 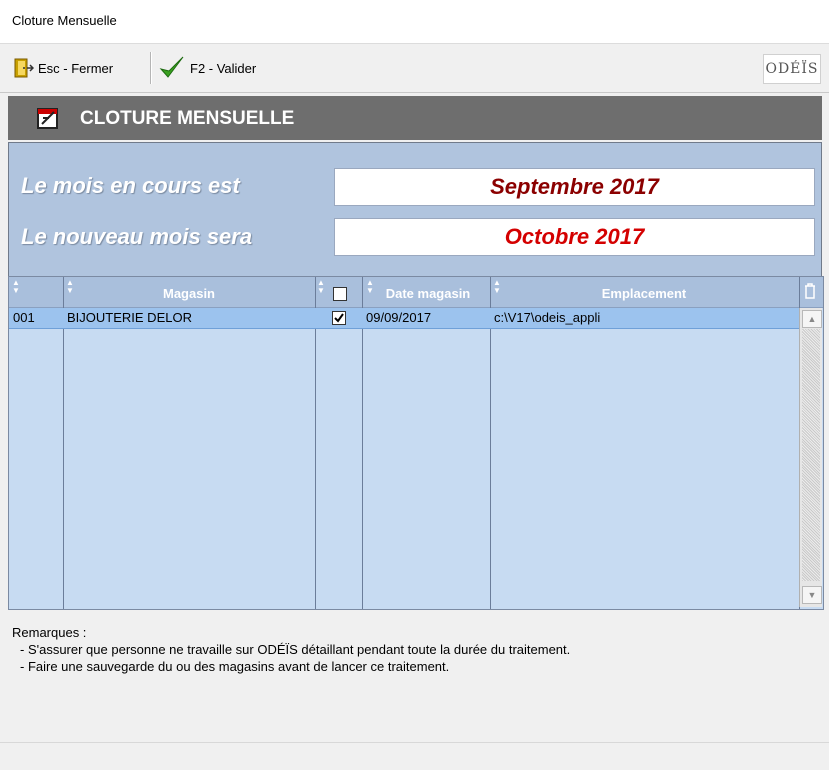 I want to click on odeis-logo: ODÉÏS, so click(x=792, y=69).